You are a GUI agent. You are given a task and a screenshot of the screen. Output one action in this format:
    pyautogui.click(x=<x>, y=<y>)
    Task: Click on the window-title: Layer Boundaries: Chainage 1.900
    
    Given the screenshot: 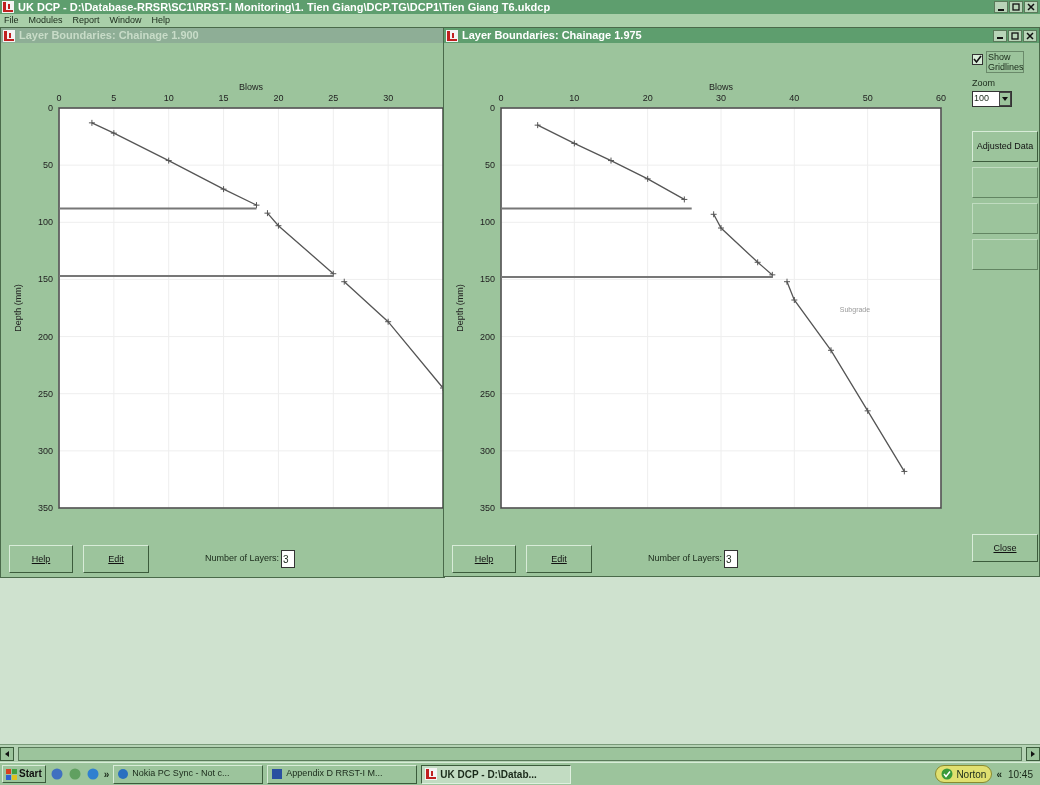 What is the action you would take?
    pyautogui.click(x=109, y=36)
    